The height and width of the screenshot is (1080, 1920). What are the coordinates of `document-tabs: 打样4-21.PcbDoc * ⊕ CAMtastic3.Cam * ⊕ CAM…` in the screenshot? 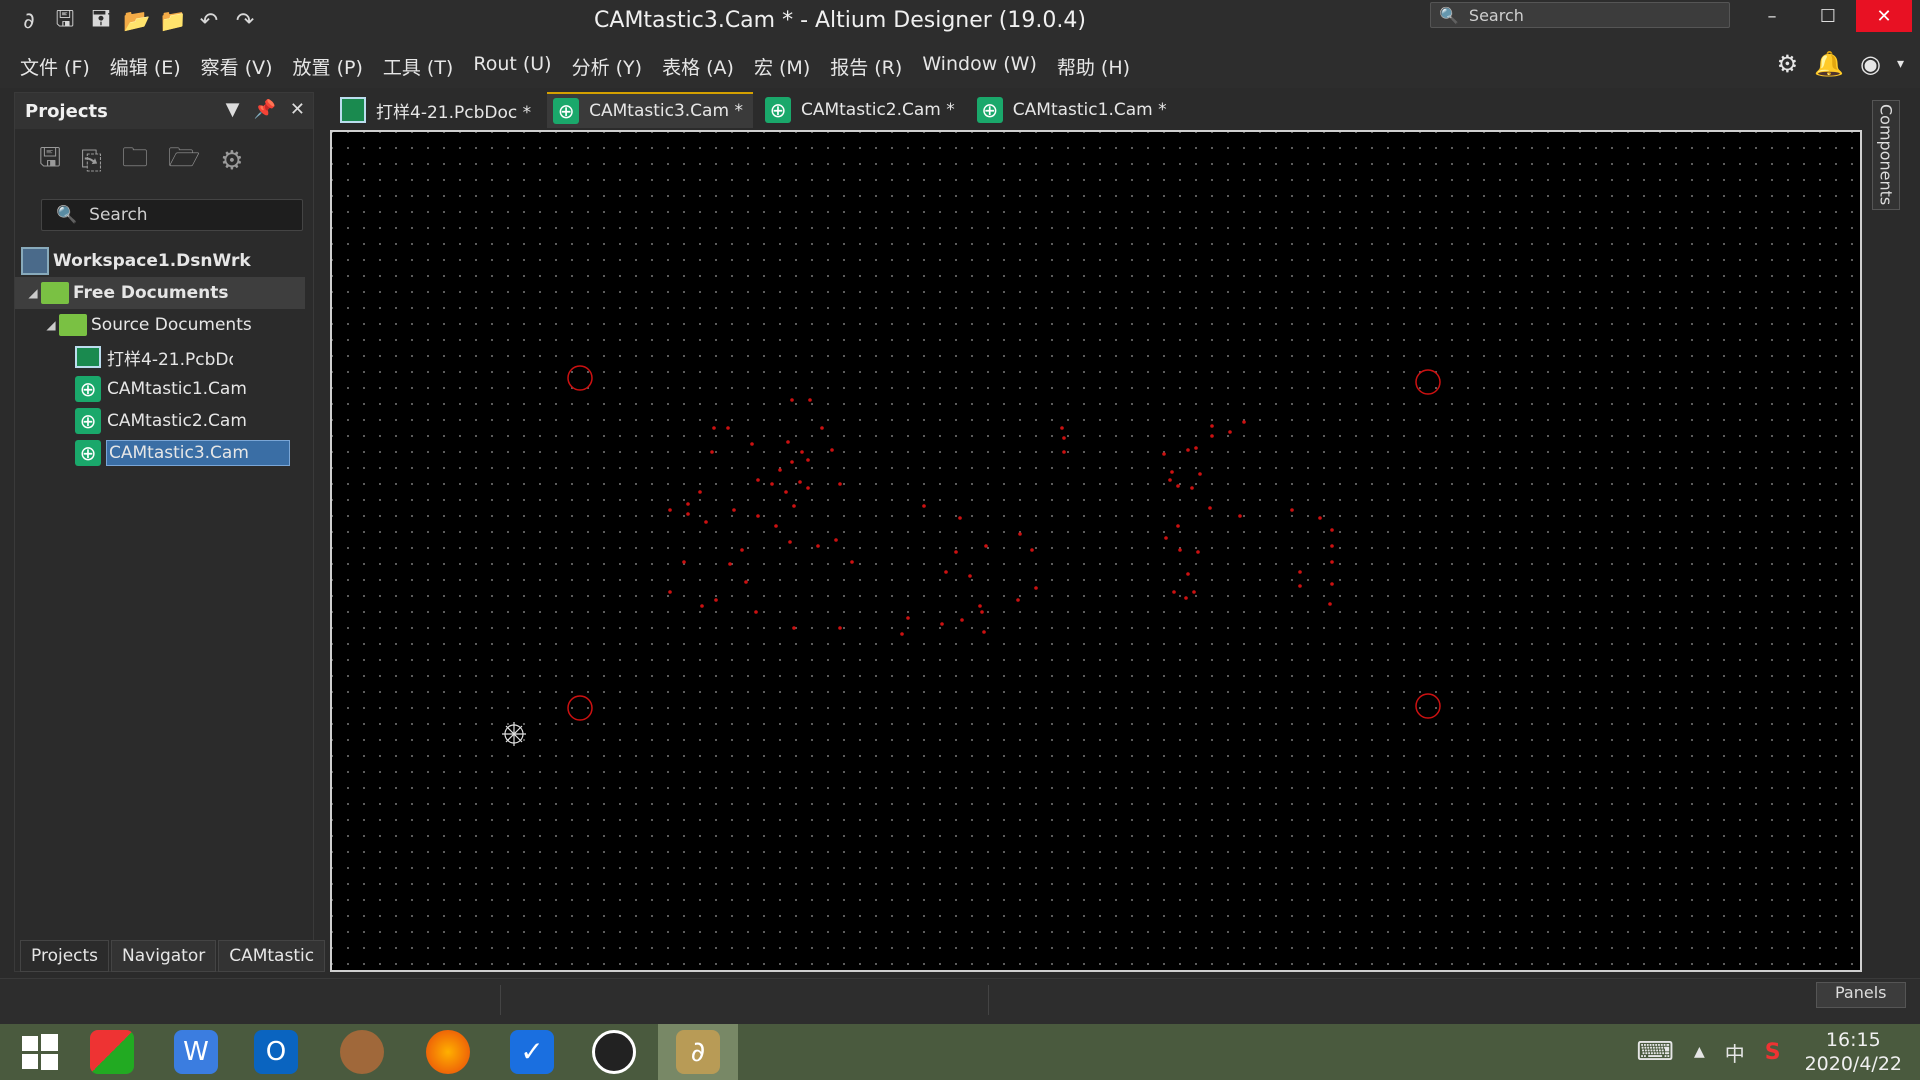 It's located at (755, 110).